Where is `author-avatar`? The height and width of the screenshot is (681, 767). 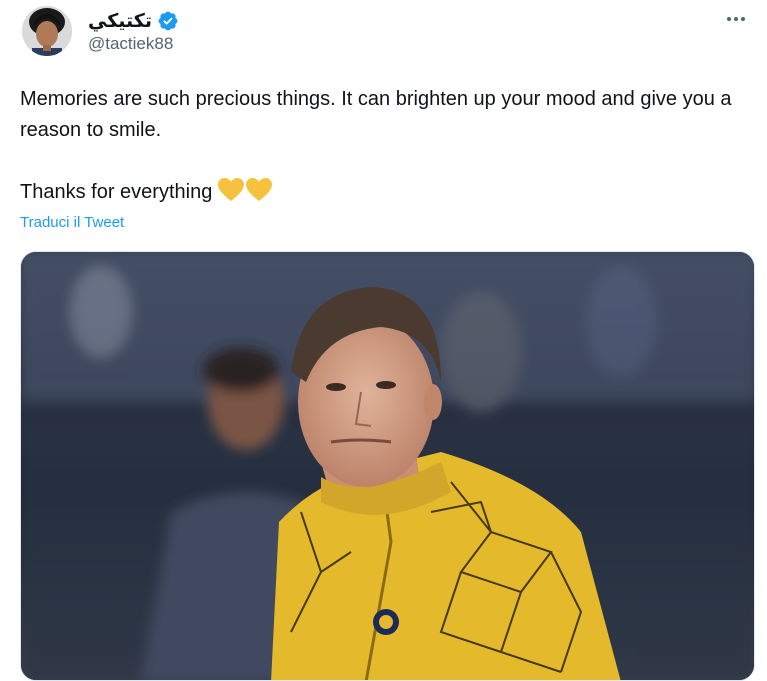
author-avatar is located at coordinates (47, 31).